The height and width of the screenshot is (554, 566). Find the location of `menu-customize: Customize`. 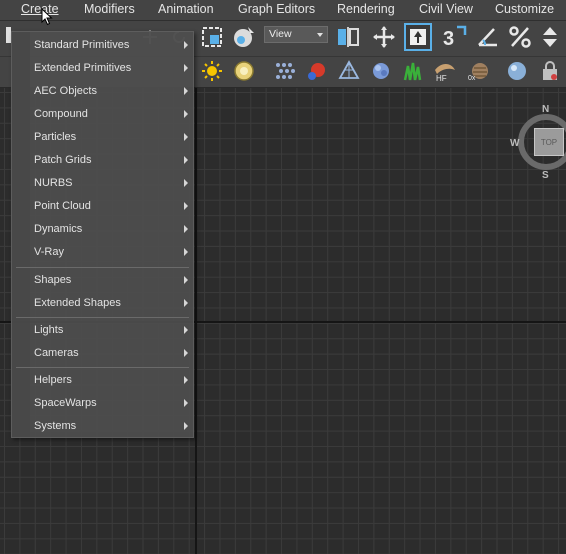

menu-customize: Customize is located at coordinates (524, 9).